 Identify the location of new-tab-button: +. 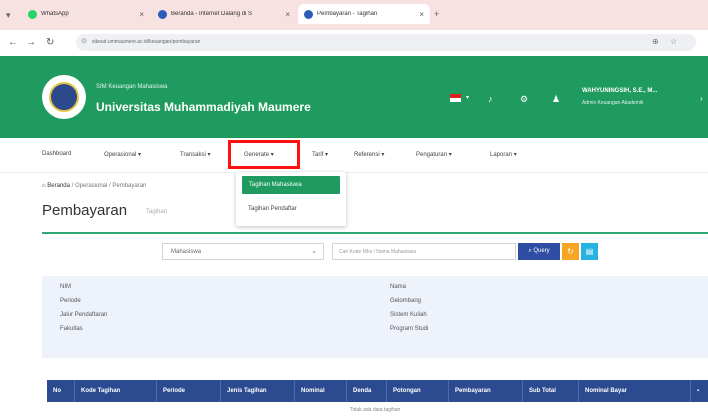
(436, 14).